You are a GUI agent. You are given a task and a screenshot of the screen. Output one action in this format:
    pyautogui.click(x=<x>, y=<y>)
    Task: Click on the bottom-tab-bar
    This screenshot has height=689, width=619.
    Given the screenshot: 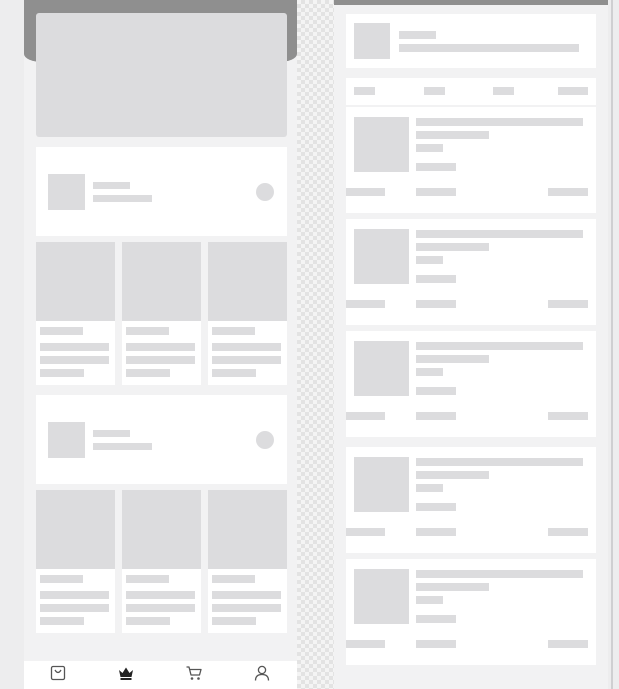 What is the action you would take?
    pyautogui.click(x=160, y=675)
    